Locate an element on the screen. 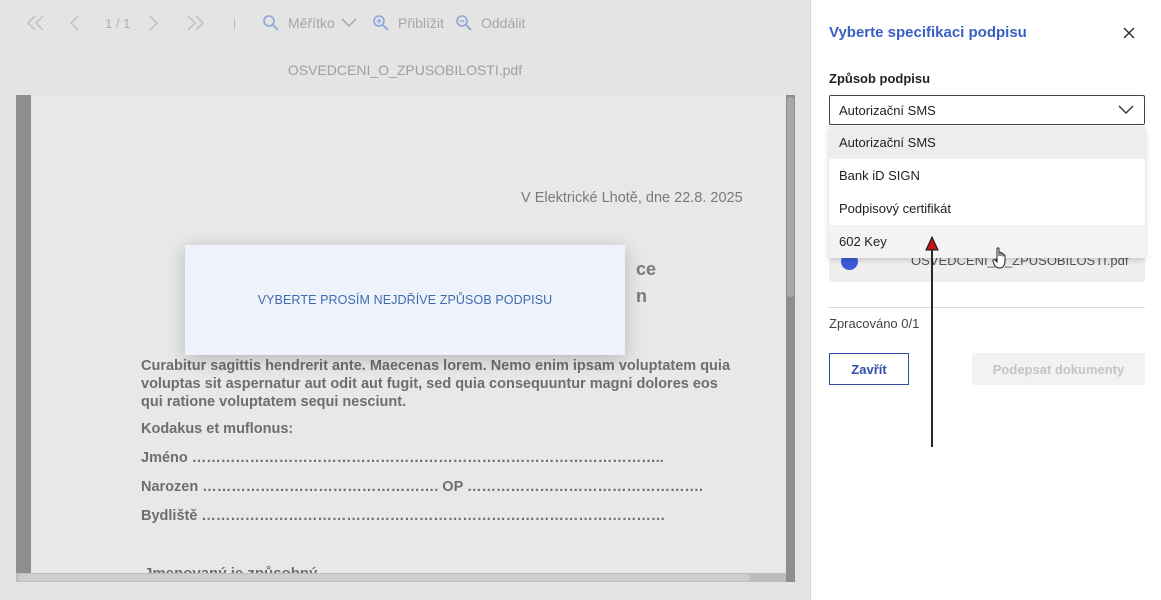  signature-method-required-modal: VYBERTE PROSÍM NEJDŘÍVE ZPŮSOB PODPISU is located at coordinates (405, 300).